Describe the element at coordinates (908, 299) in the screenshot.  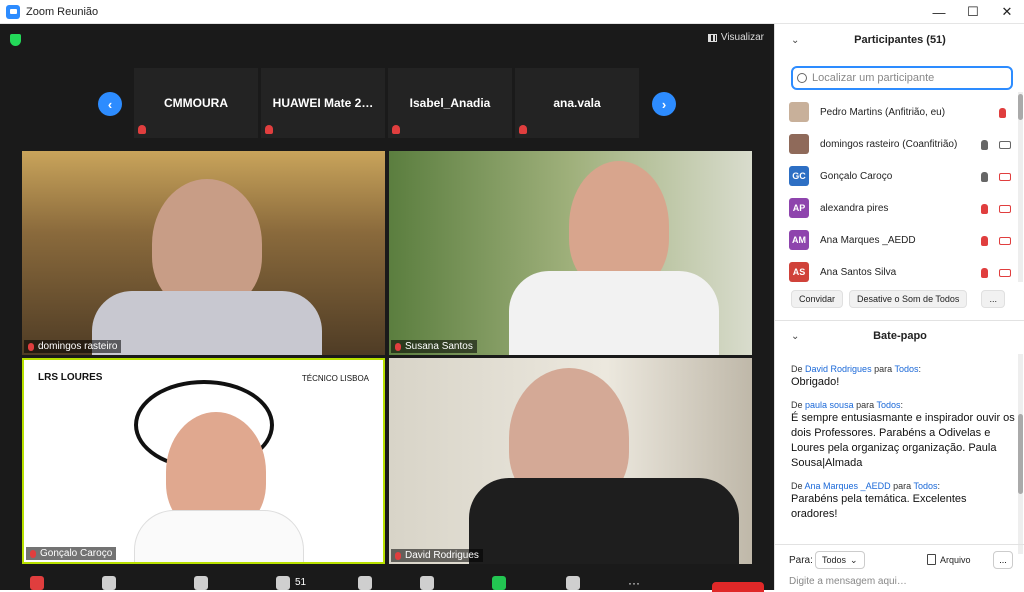
I see `unmute-all-button: Desative o Som de Todos` at that location.